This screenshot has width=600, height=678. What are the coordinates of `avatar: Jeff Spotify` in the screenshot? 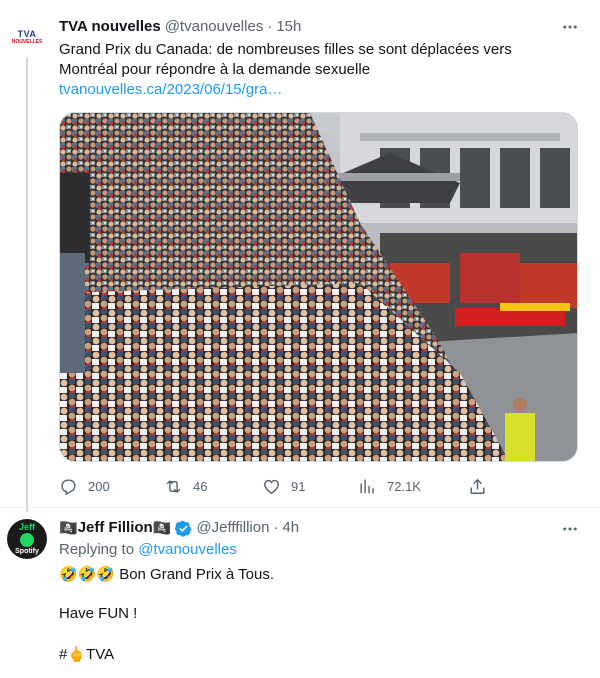 It's located at (27, 539).